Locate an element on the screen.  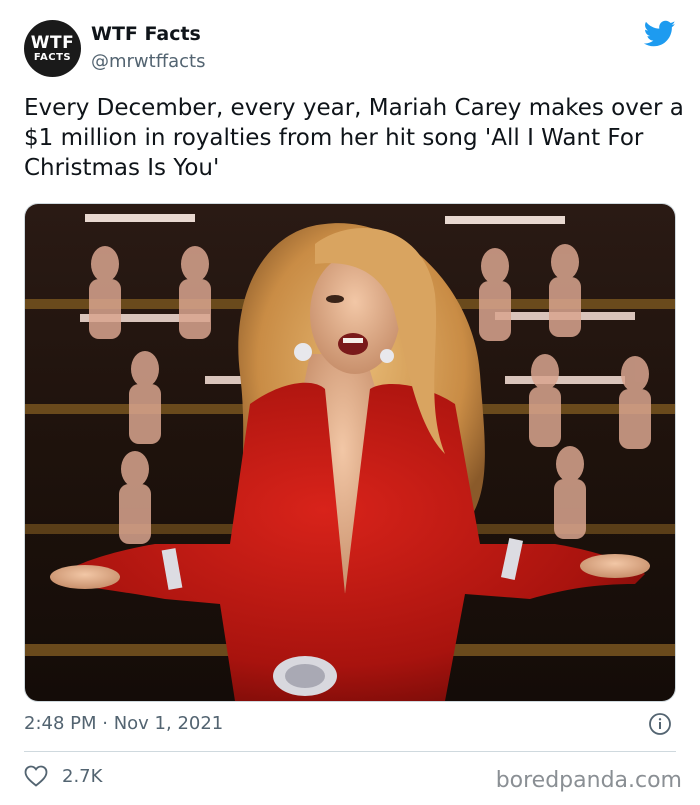
tweet-timestamp: 2:48 PM · Nov 1, 2021 is located at coordinates (123, 723).